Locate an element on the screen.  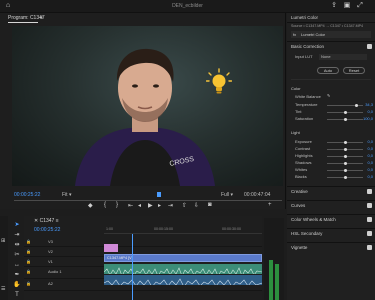
ripple-edit-icon: ⇹ is located at coordinates (17, 245).